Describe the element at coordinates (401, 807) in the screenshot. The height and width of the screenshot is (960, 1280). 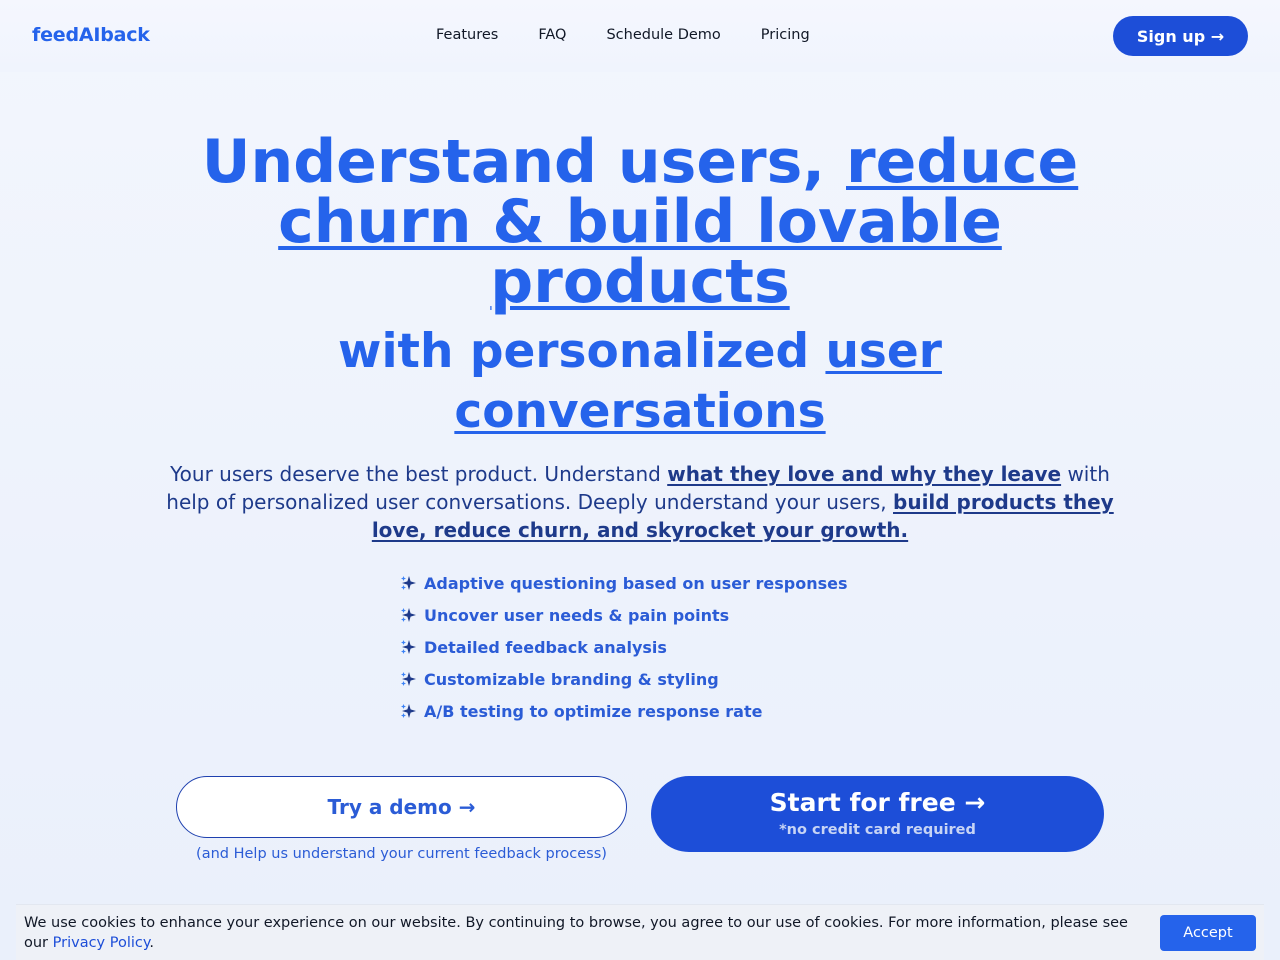
I see `try-demo-button: Try a demo →` at that location.